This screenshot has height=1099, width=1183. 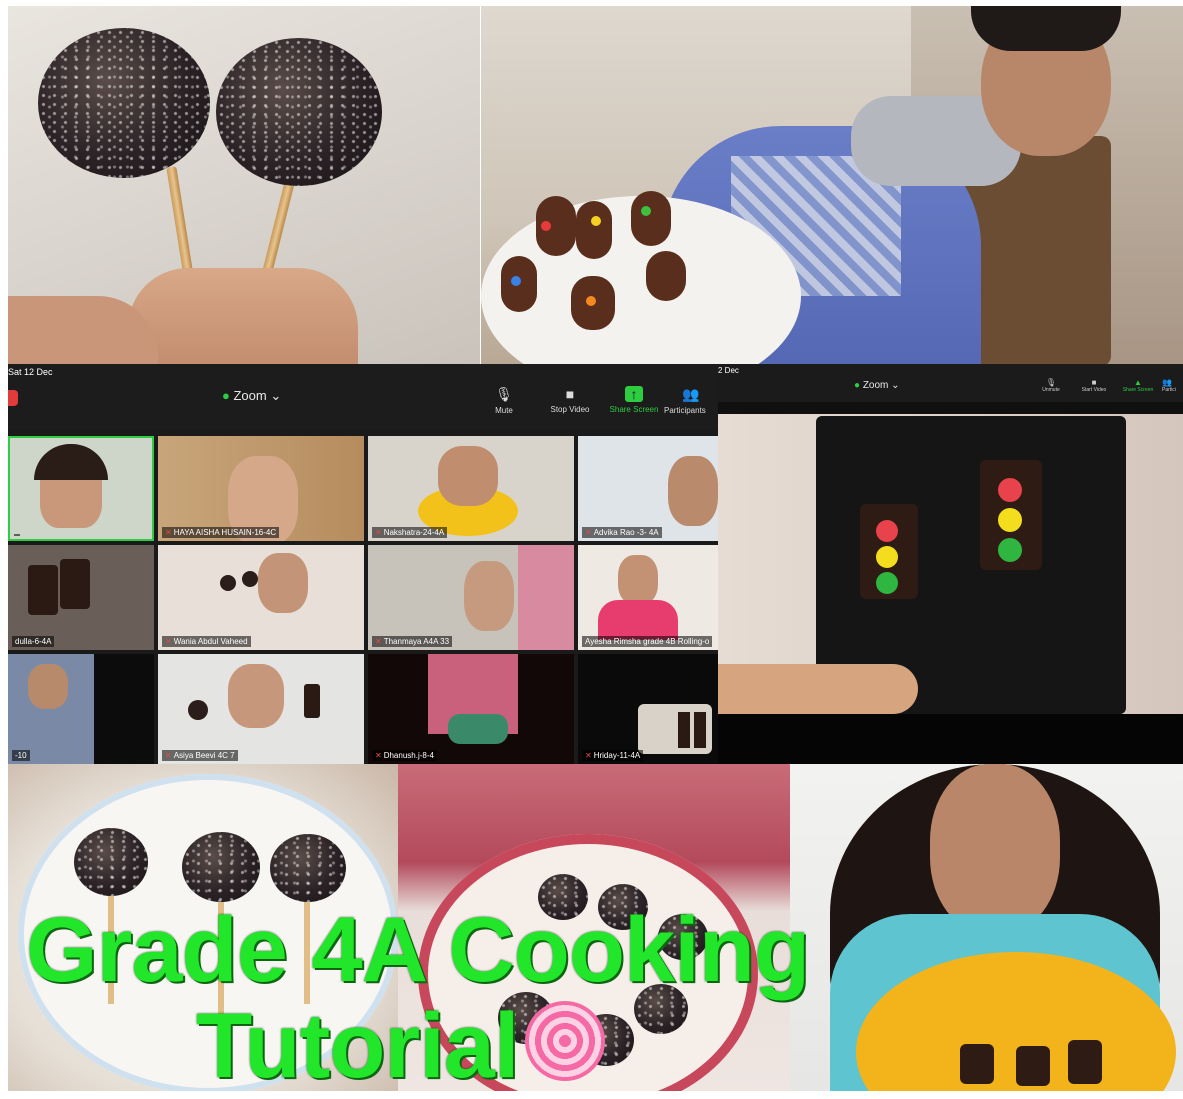 What do you see at coordinates (13, 398) in the screenshot?
I see `leave-button` at bounding box center [13, 398].